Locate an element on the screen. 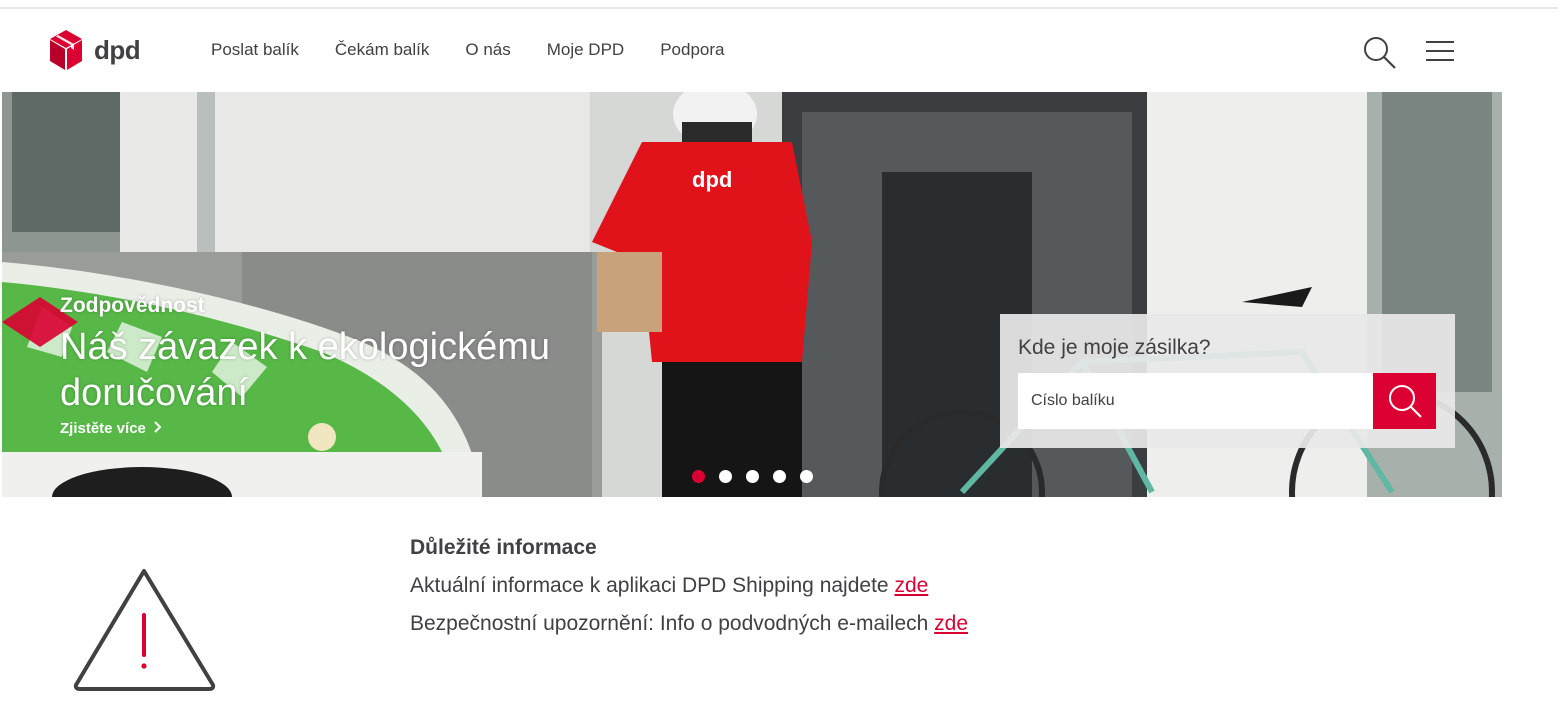 The height and width of the screenshot is (717, 1558). tracking-search-button is located at coordinates (1404, 401).